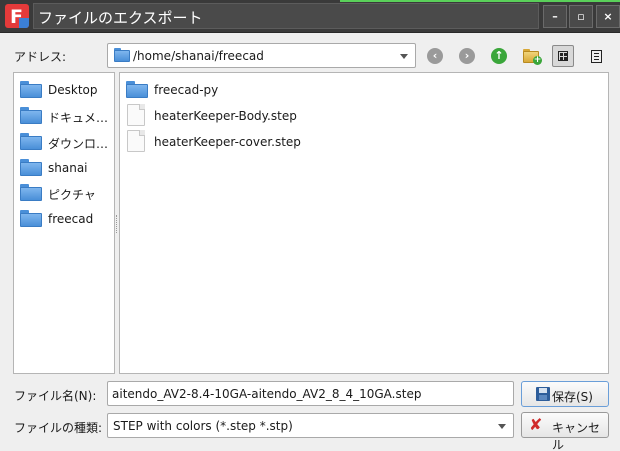  Describe the element at coordinates (608, 16) in the screenshot. I see `close-button: ×` at that location.